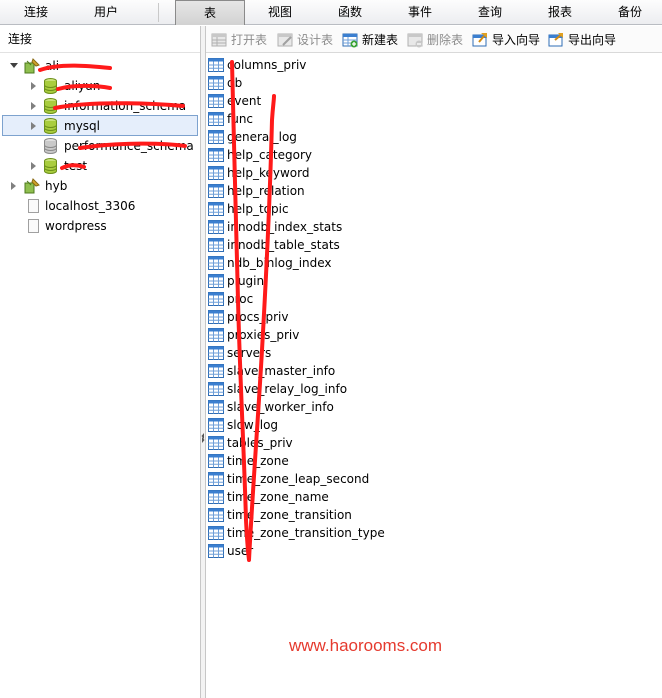 This screenshot has width=662, height=698. I want to click on tree-node-connection-localhost: localhost_3306, so click(100, 206).